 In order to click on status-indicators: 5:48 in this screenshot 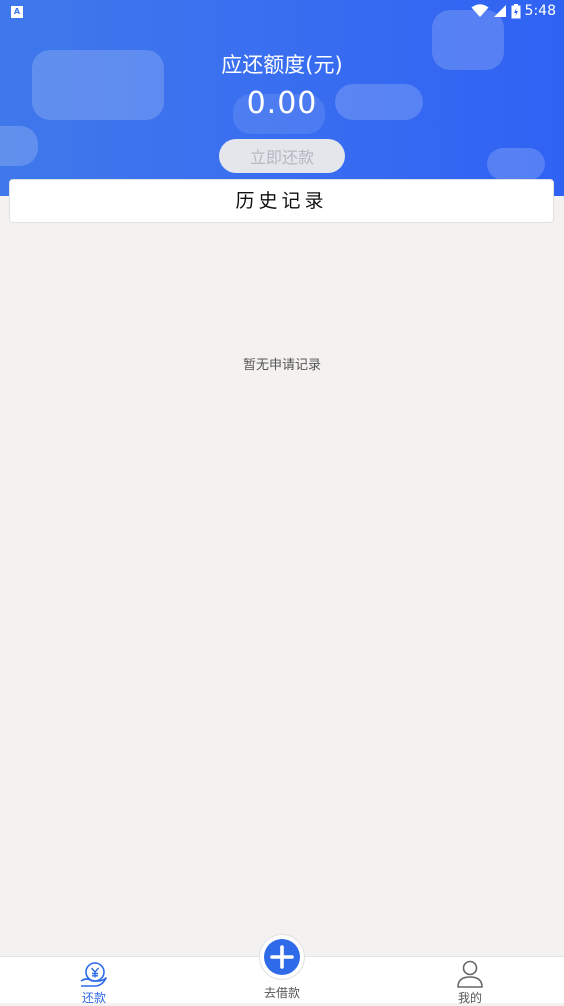, I will do `click(513, 11)`.